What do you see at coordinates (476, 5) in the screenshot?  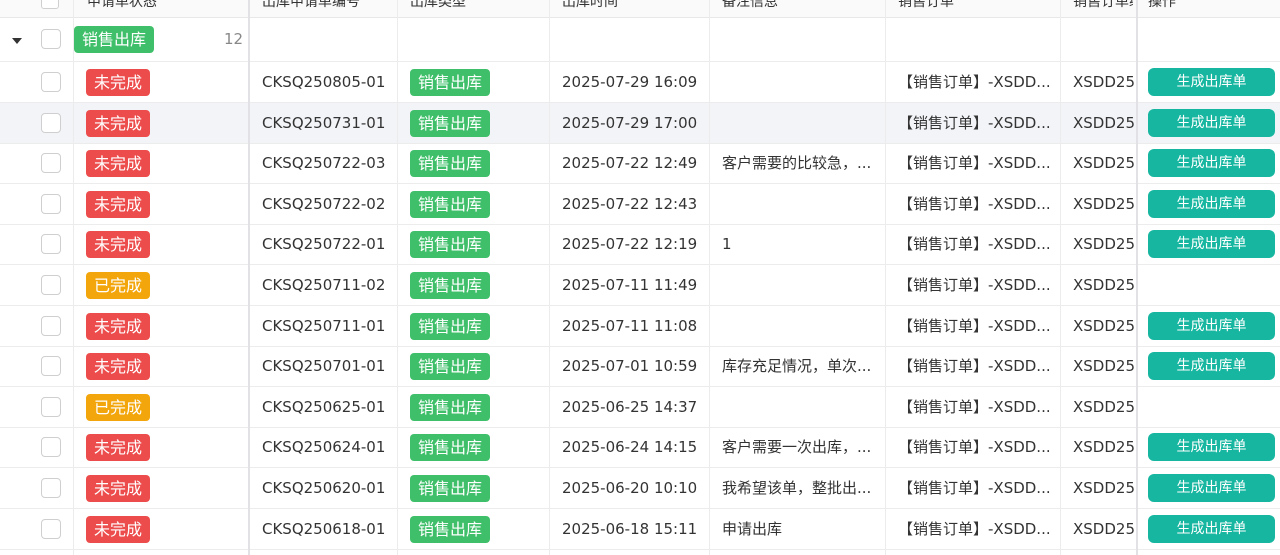 I see `column-header-outbound-type: 出库类型` at bounding box center [476, 5].